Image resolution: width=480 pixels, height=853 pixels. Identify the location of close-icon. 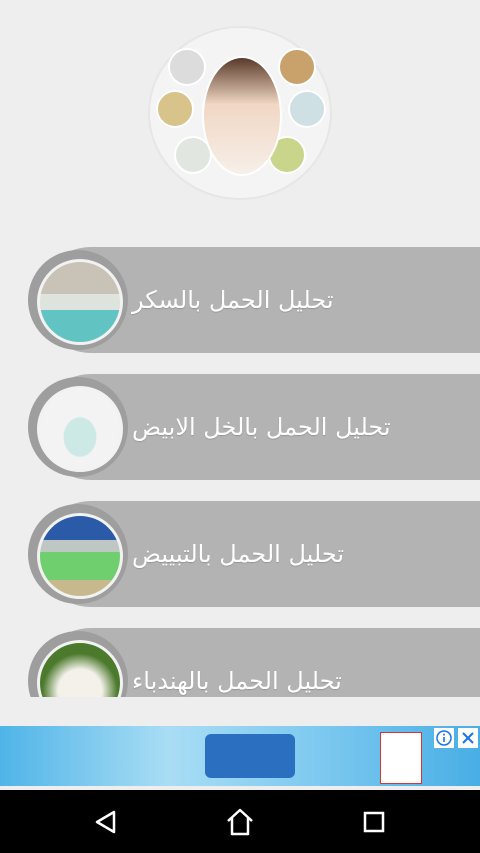
(468, 738).